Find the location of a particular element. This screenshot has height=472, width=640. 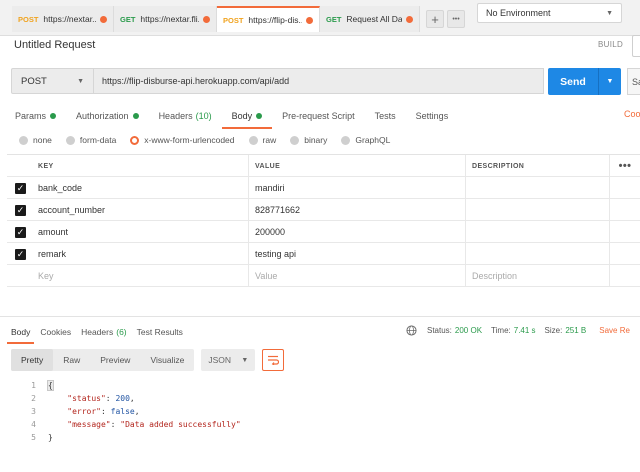

radio-none: none is located at coordinates (35, 140).